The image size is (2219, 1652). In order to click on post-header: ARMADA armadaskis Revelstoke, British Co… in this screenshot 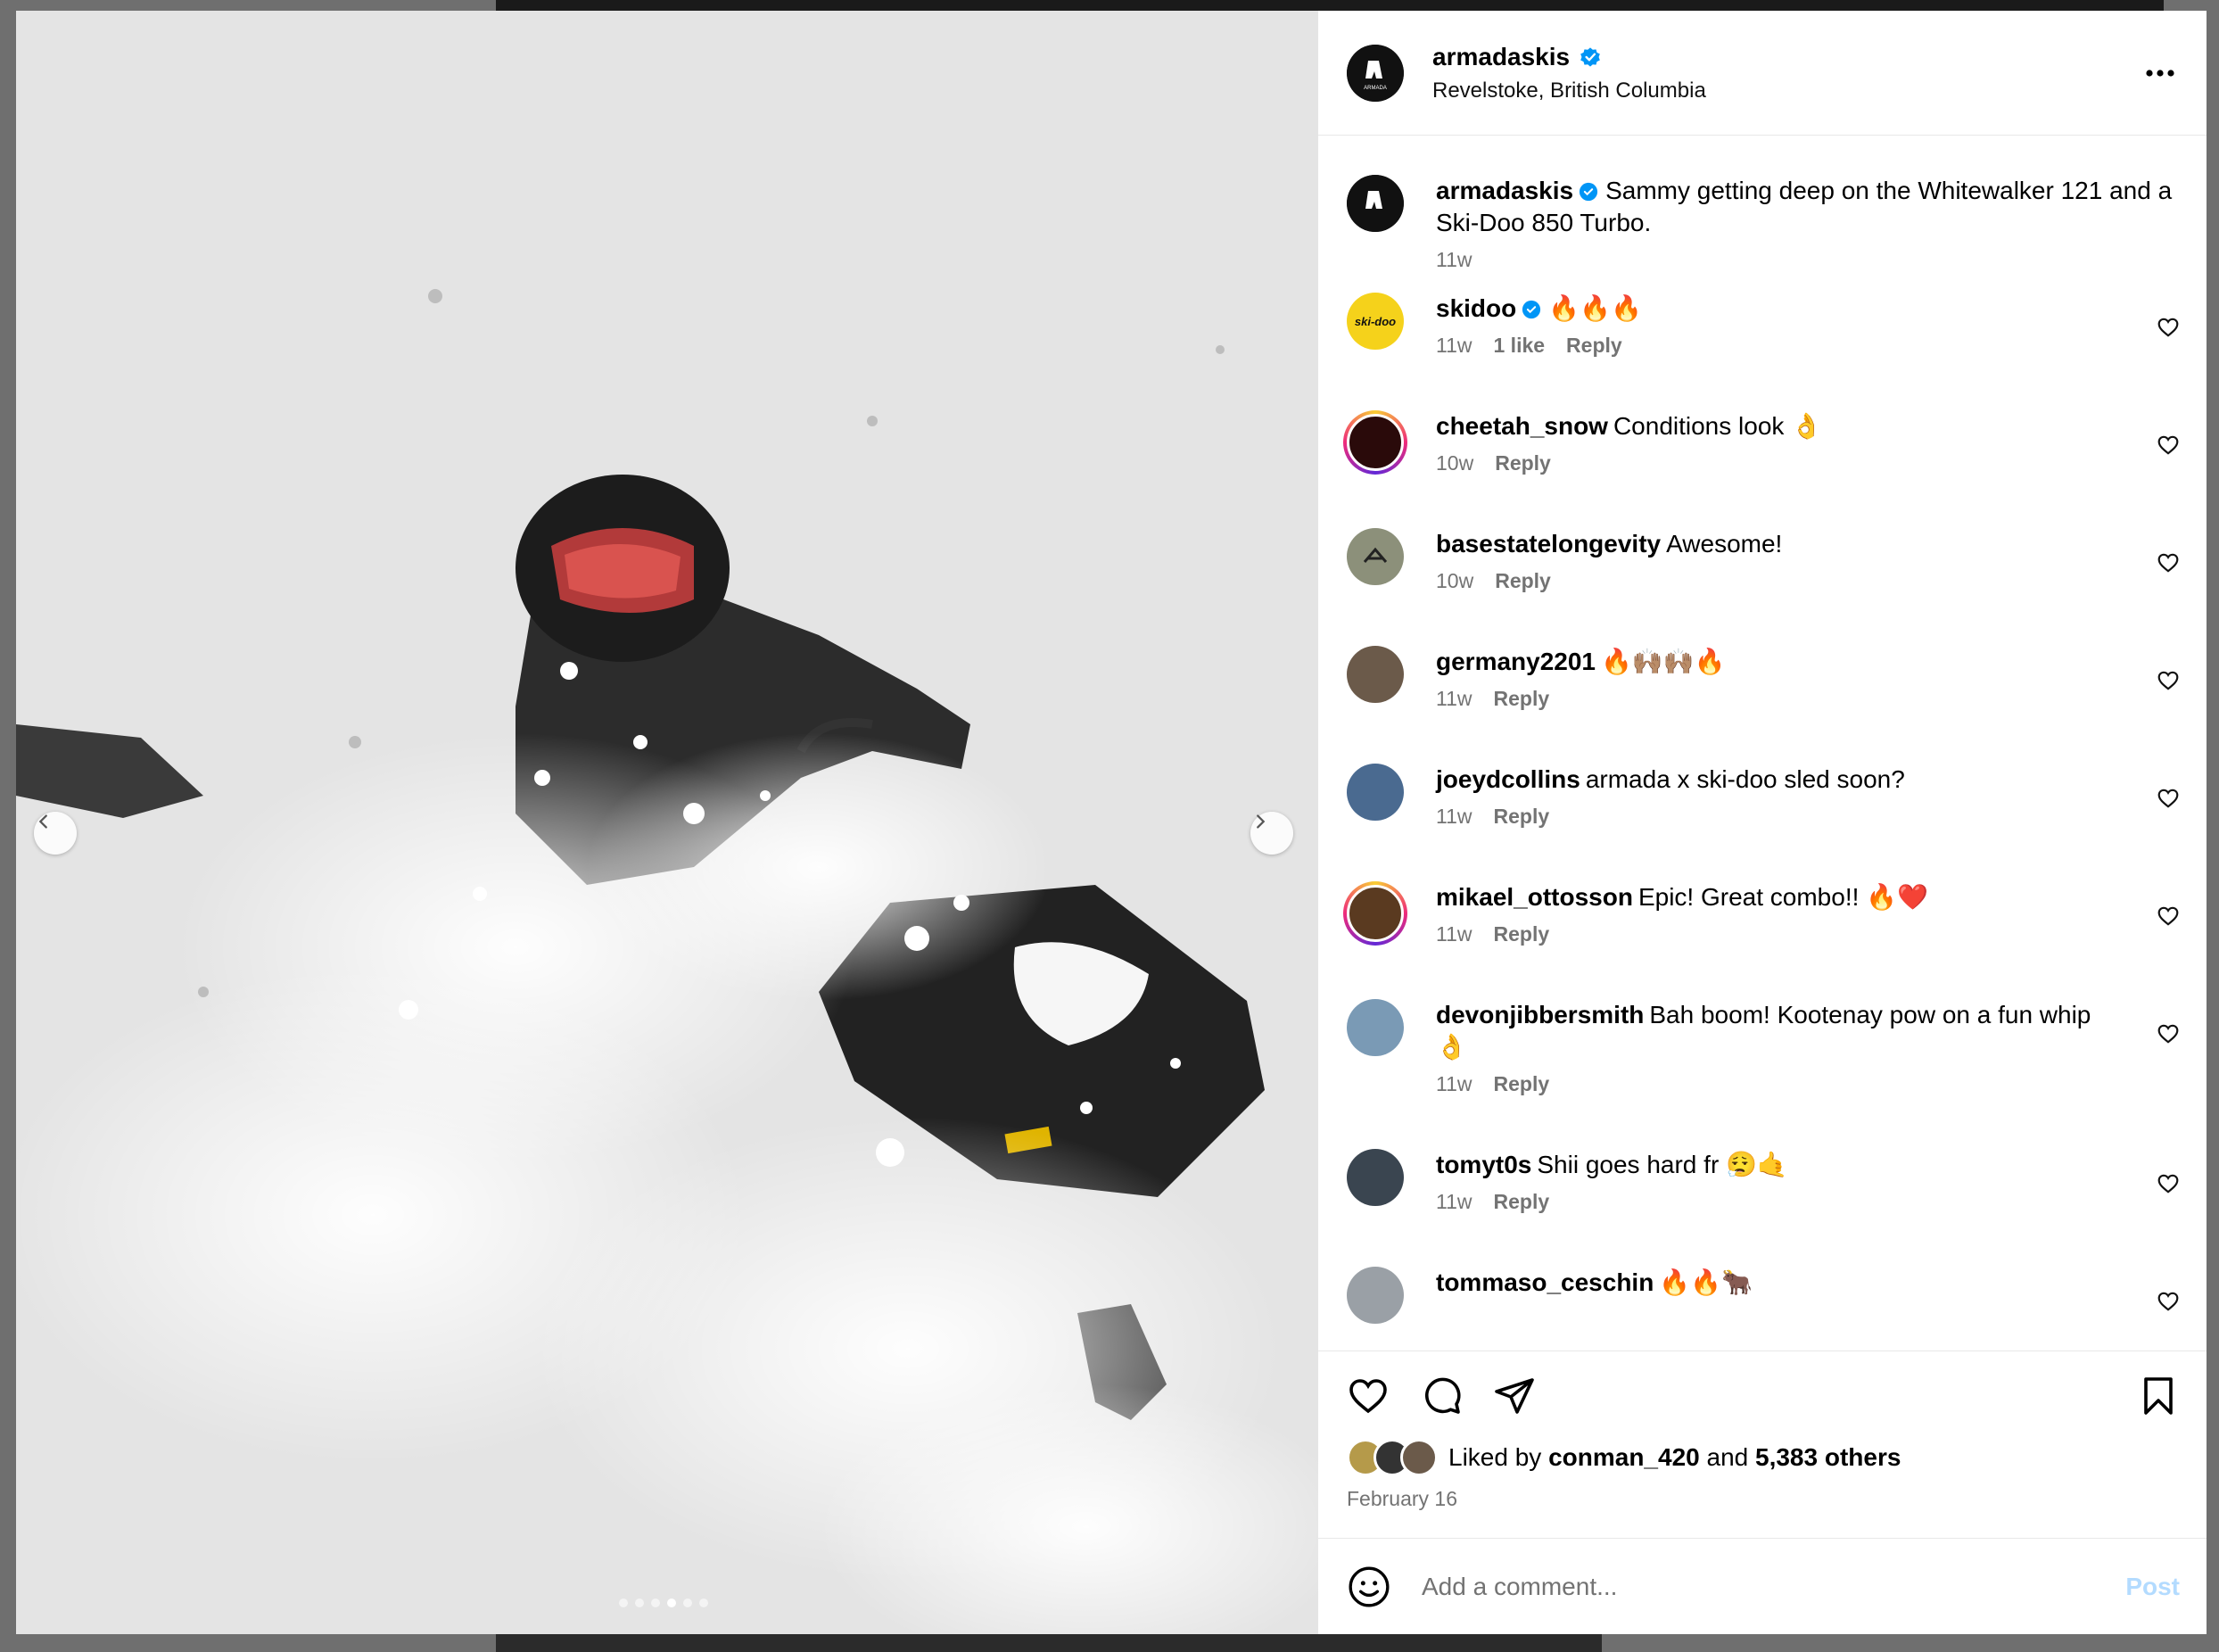, I will do `click(1763, 73)`.